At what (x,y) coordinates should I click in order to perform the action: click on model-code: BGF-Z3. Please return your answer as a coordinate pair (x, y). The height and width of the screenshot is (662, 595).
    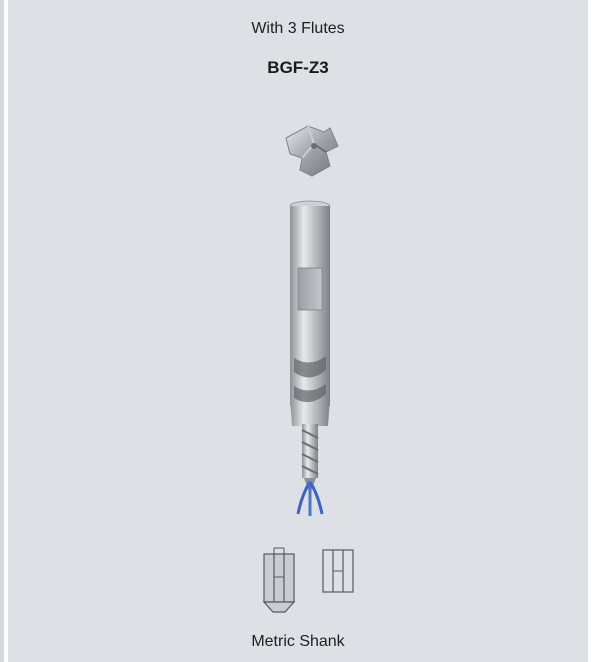
    Looking at the image, I should click on (298, 67).